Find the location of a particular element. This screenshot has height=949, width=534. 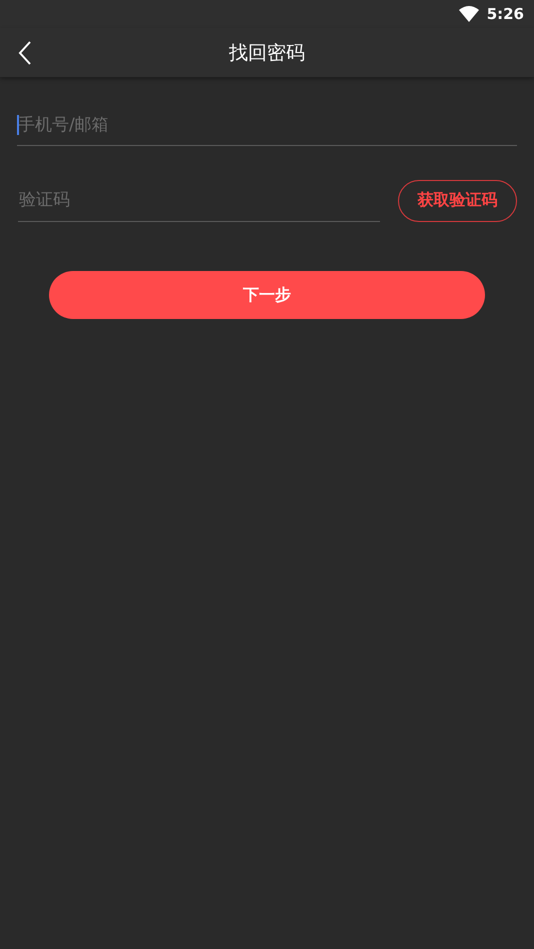

code-field: 验证码 is located at coordinates (199, 200).